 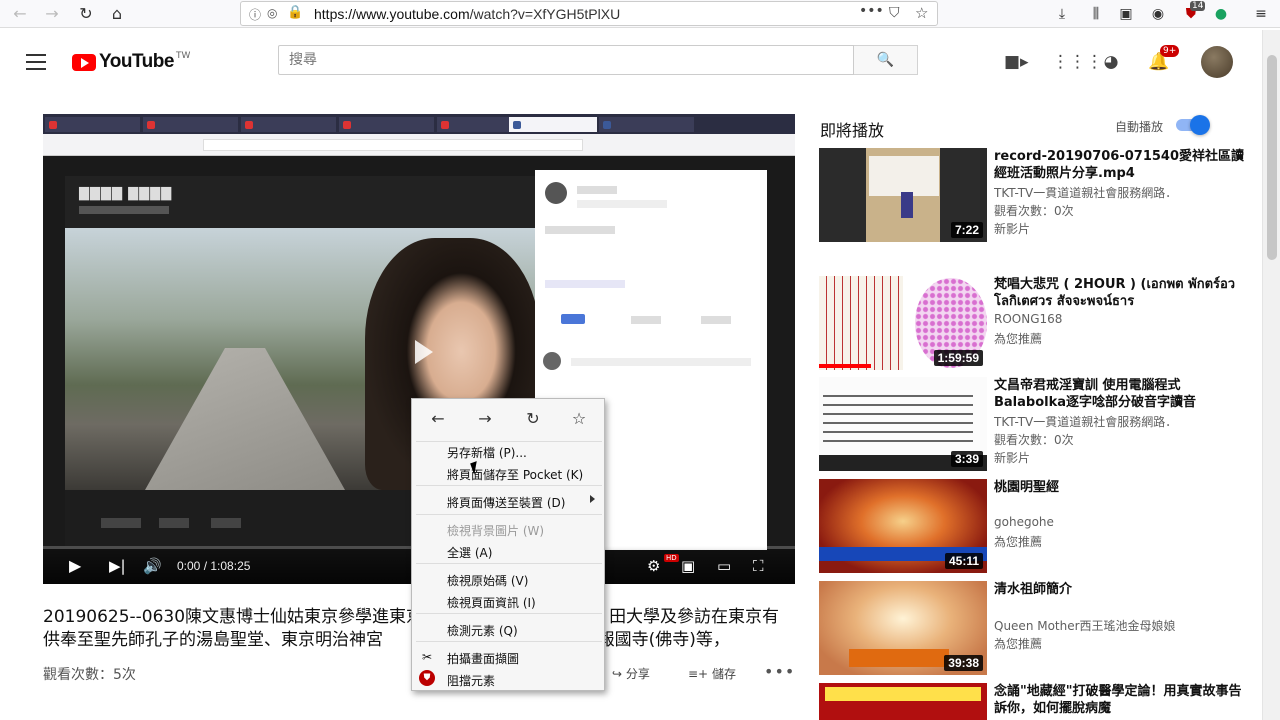 What do you see at coordinates (427, 678) in the screenshot?
I see `ublock-shield-icon: ⛊` at bounding box center [427, 678].